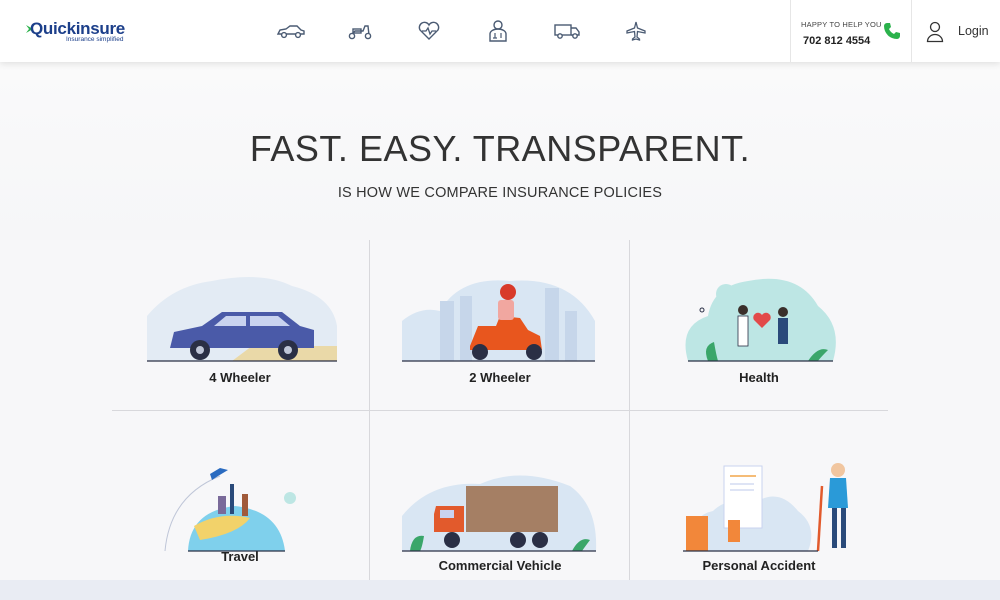 The width and height of the screenshot is (1000, 600). What do you see at coordinates (291, 31) in the screenshot?
I see `nav-car-icon` at bounding box center [291, 31].